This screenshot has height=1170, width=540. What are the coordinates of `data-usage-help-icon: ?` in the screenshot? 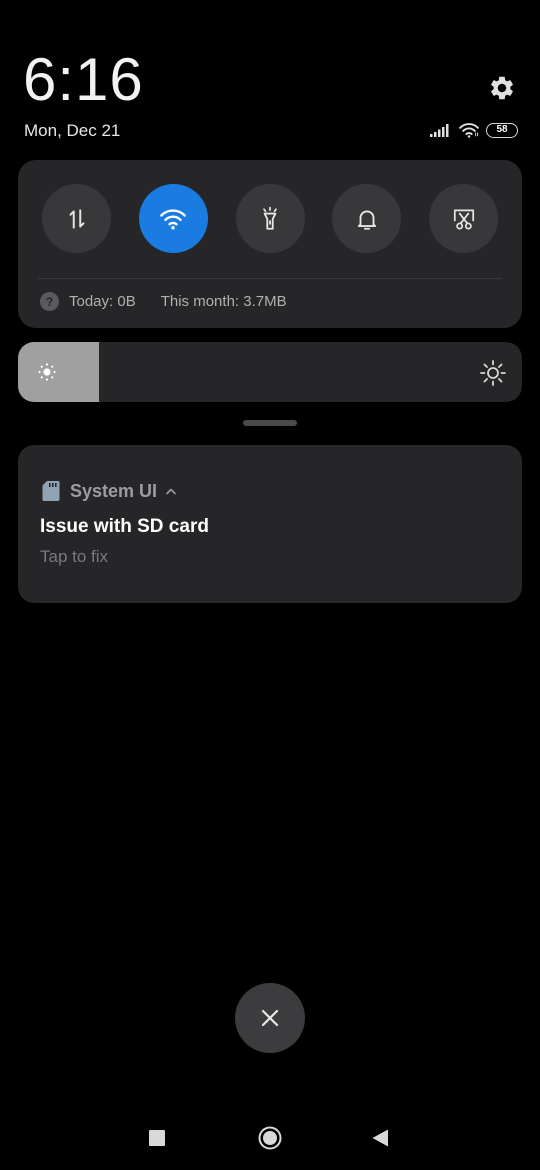 It's located at (49, 301).